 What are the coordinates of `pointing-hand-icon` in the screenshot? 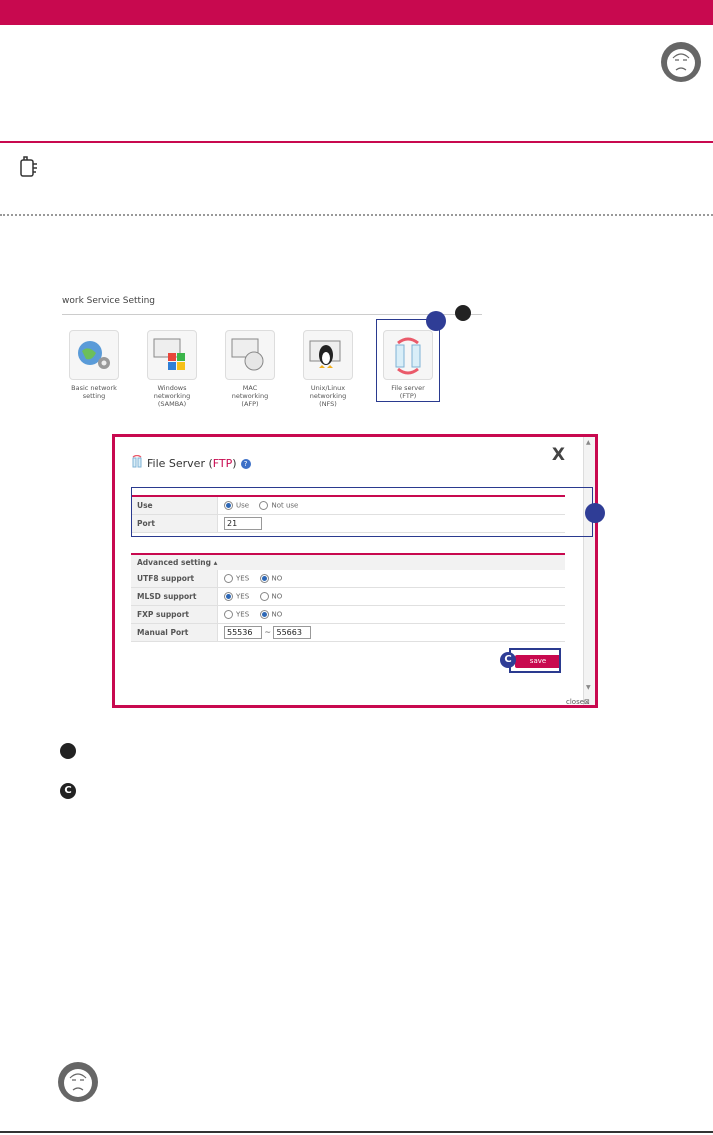 It's located at (28, 169).